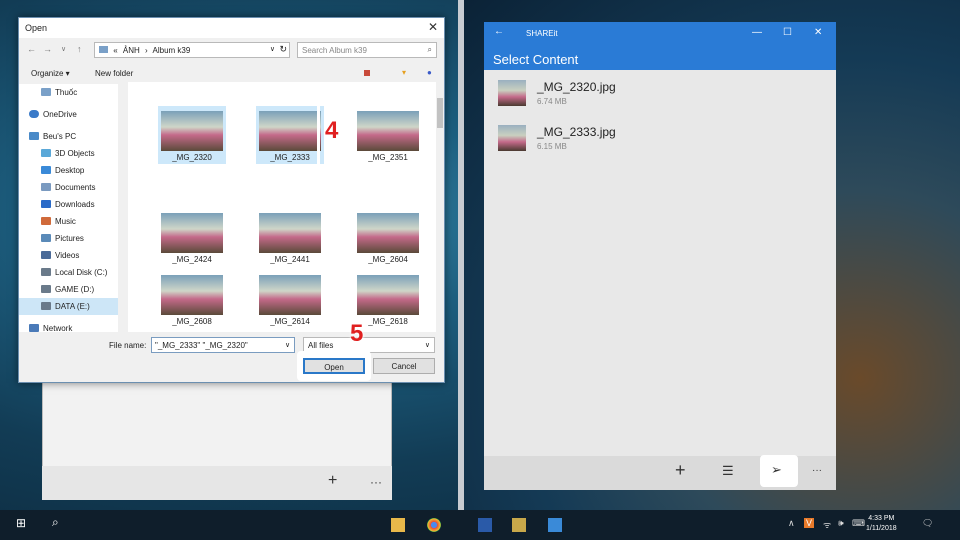 The image size is (960, 540). I want to click on tree-item-pictures: Pictures, so click(73, 238).